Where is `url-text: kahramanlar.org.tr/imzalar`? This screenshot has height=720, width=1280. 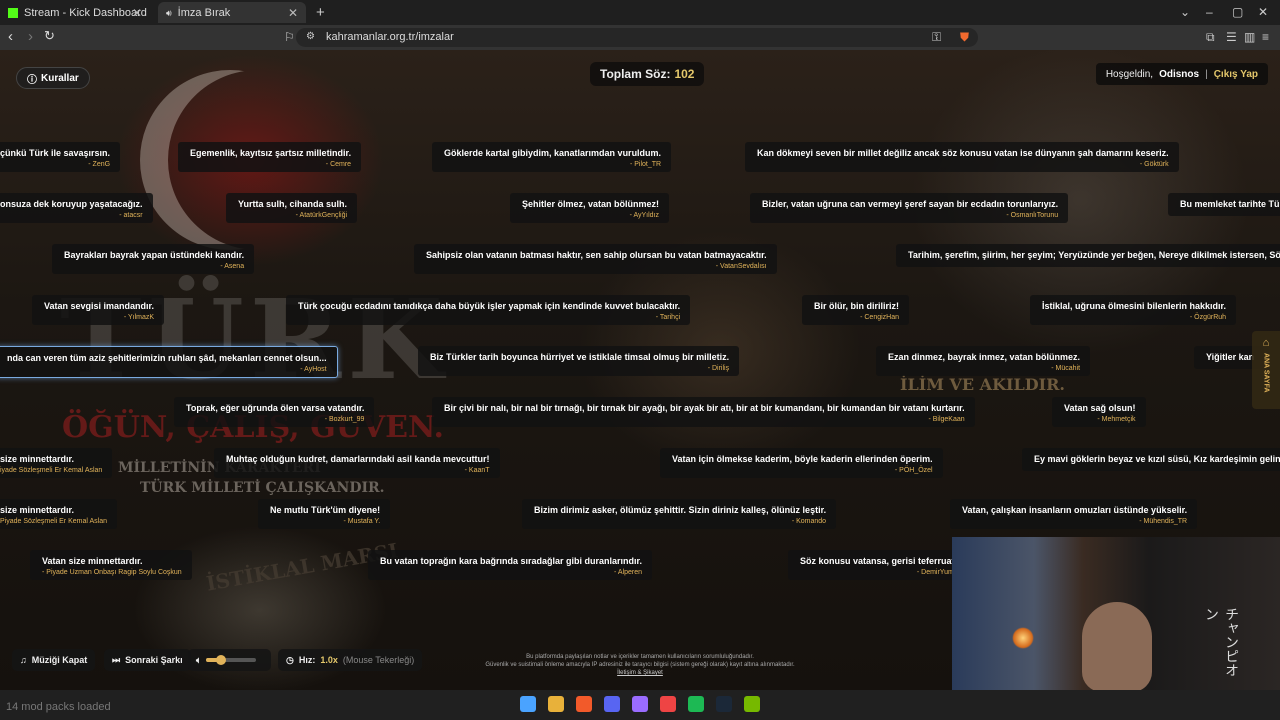 url-text: kahramanlar.org.tr/imzalar is located at coordinates (390, 37).